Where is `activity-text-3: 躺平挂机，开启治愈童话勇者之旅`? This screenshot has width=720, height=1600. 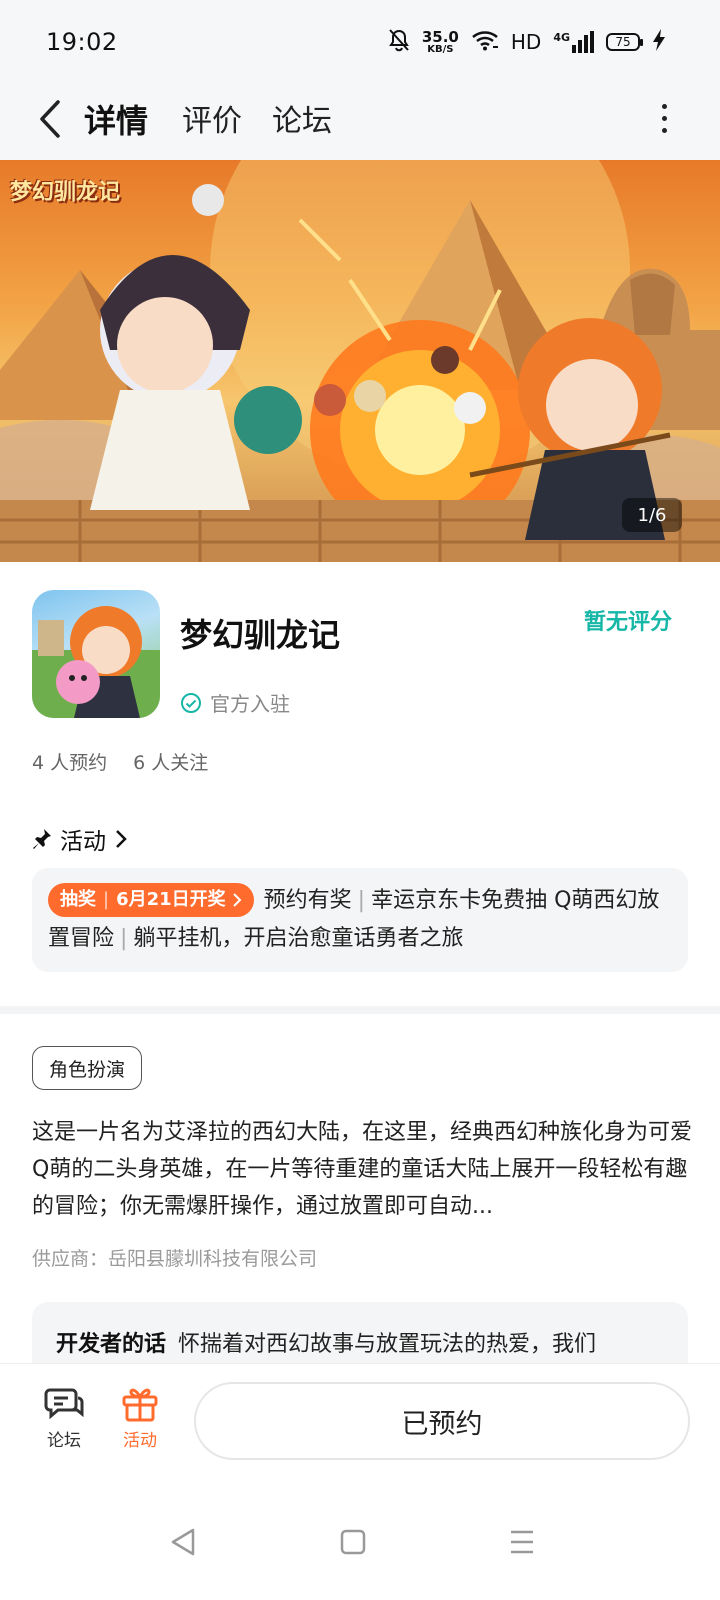
activity-text-3: 躺平挂机，开启治愈童话勇者之旅 is located at coordinates (298, 938).